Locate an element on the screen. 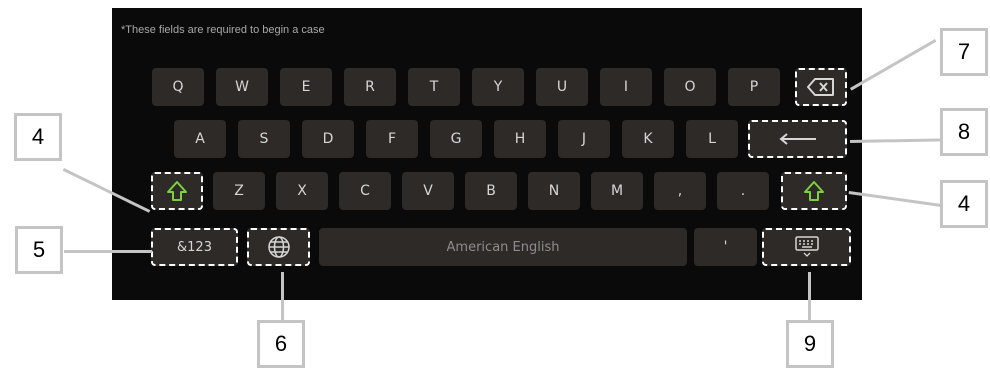 Image resolution: width=990 pixels, height=379 pixels. backspace-key is located at coordinates (821, 87).